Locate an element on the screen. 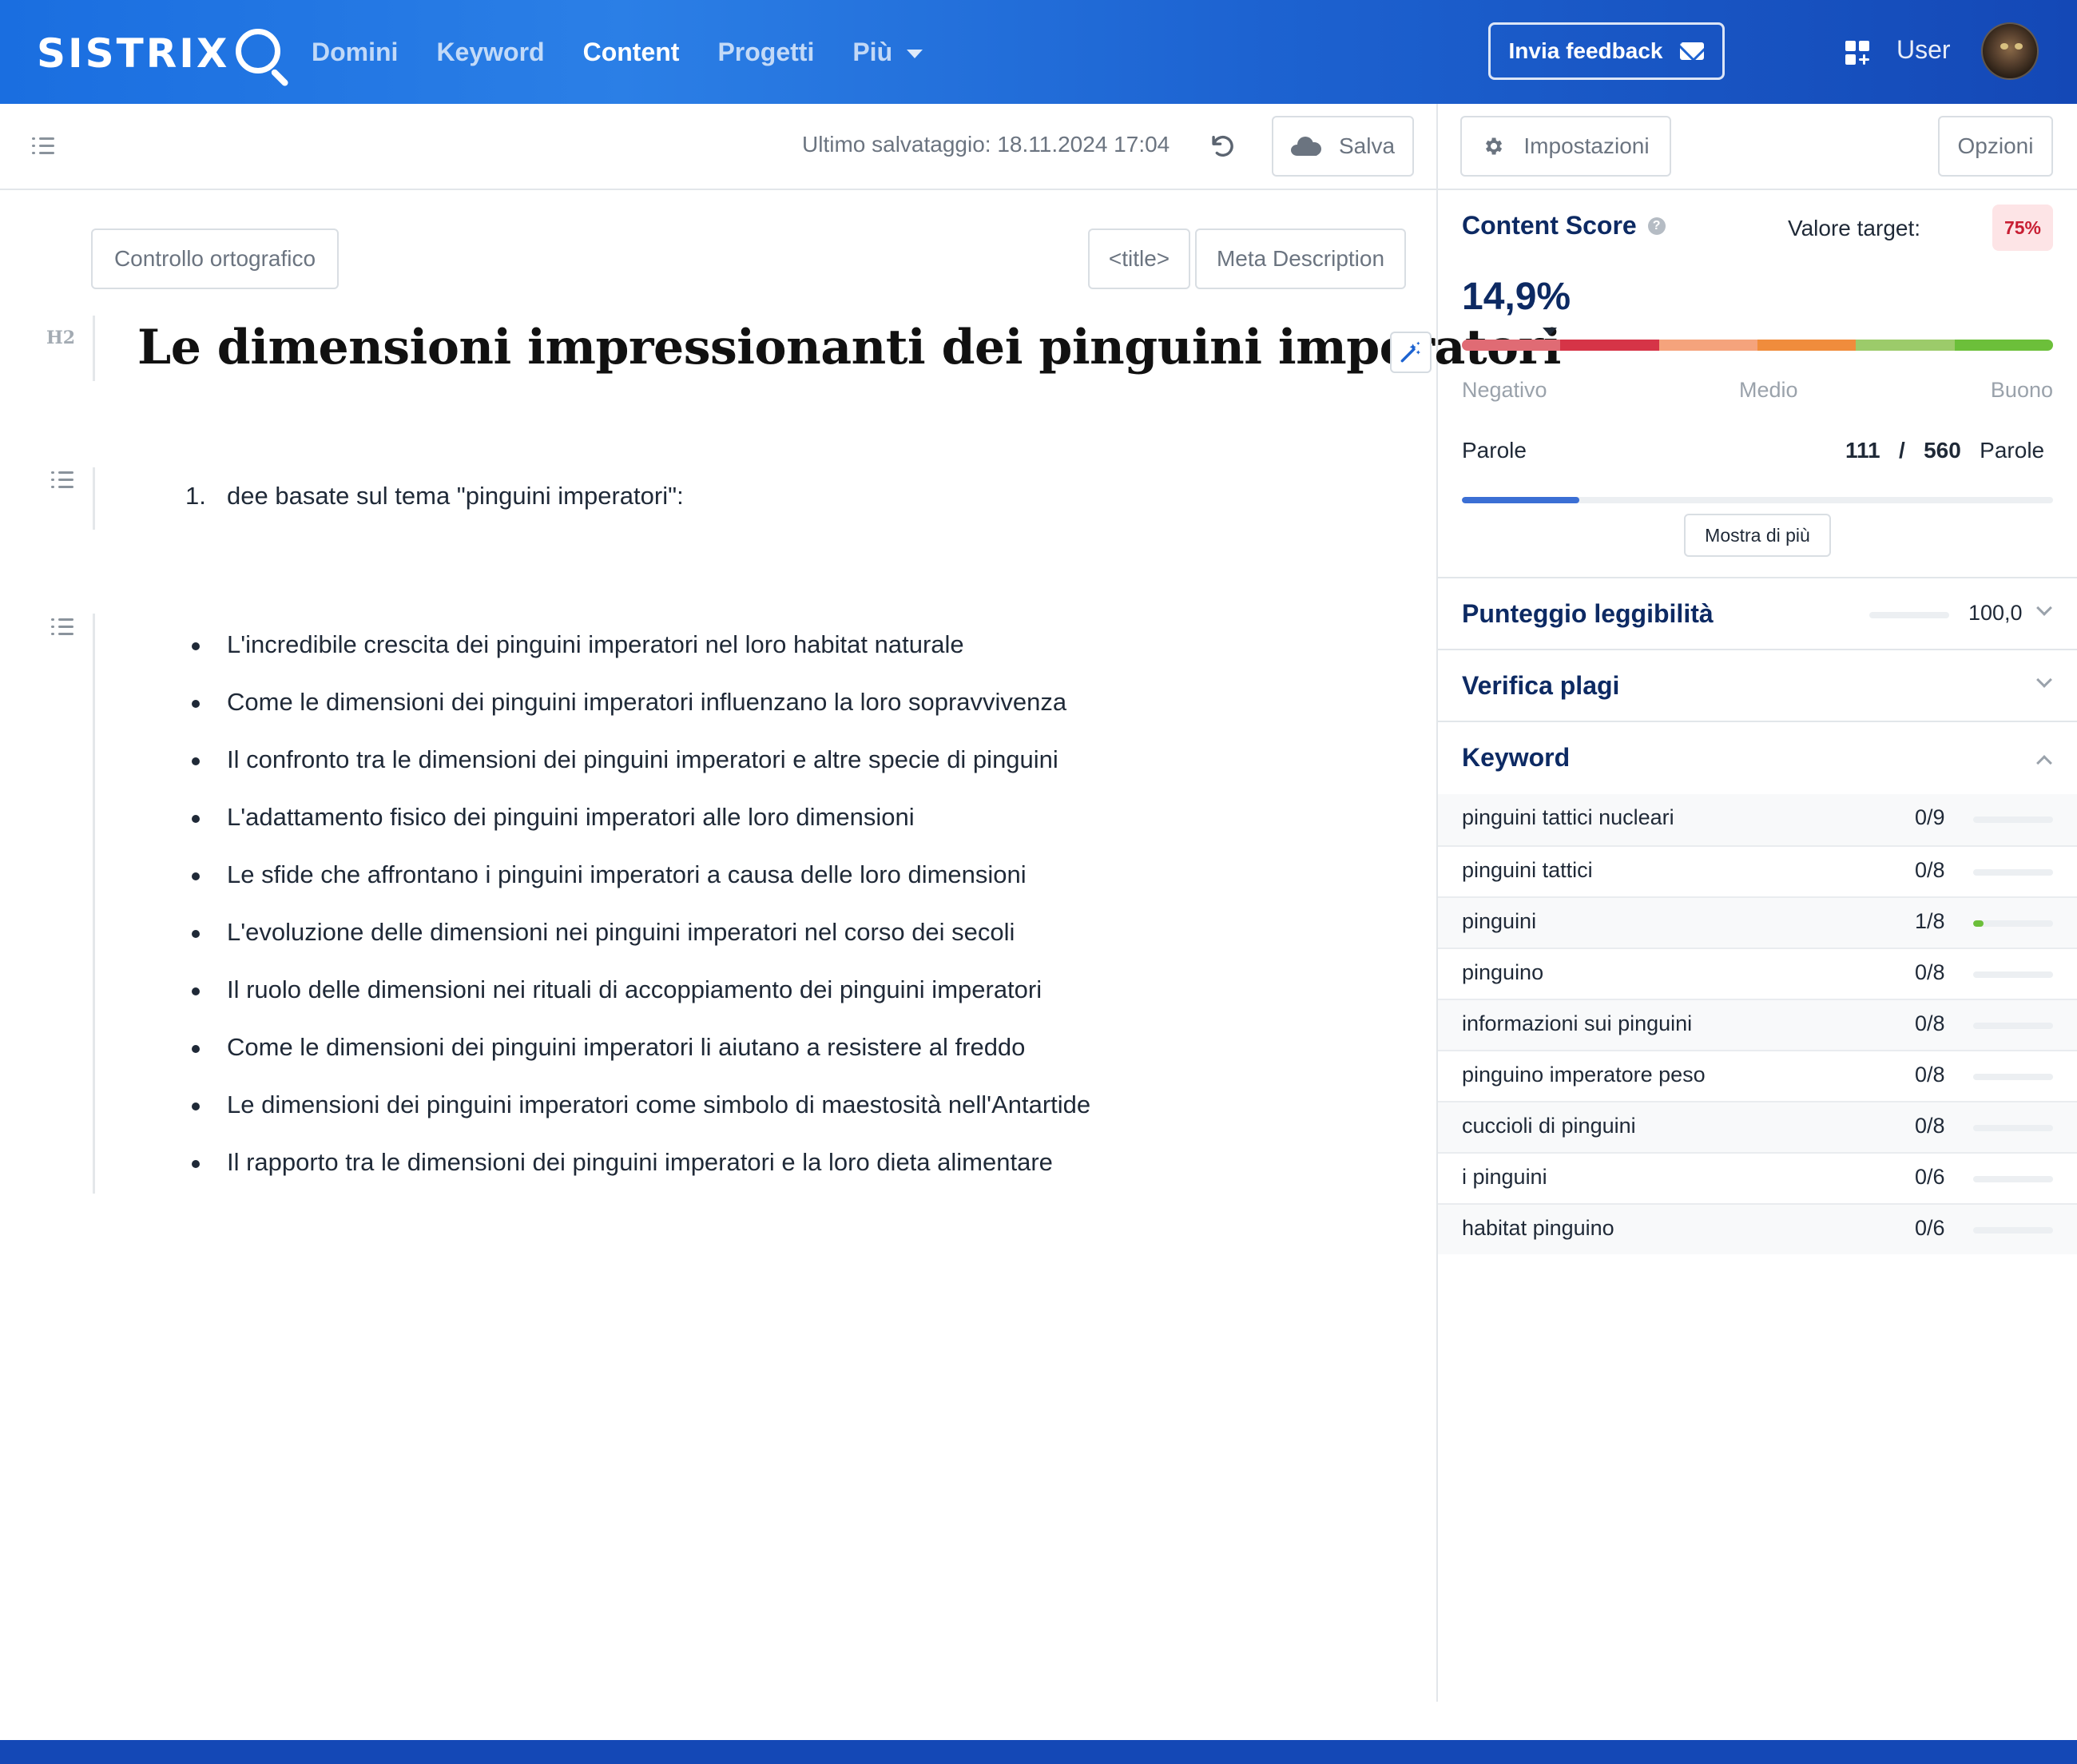 This screenshot has height=1764, width=2077. show-more-label: Mostra di più is located at coordinates (1757, 535).